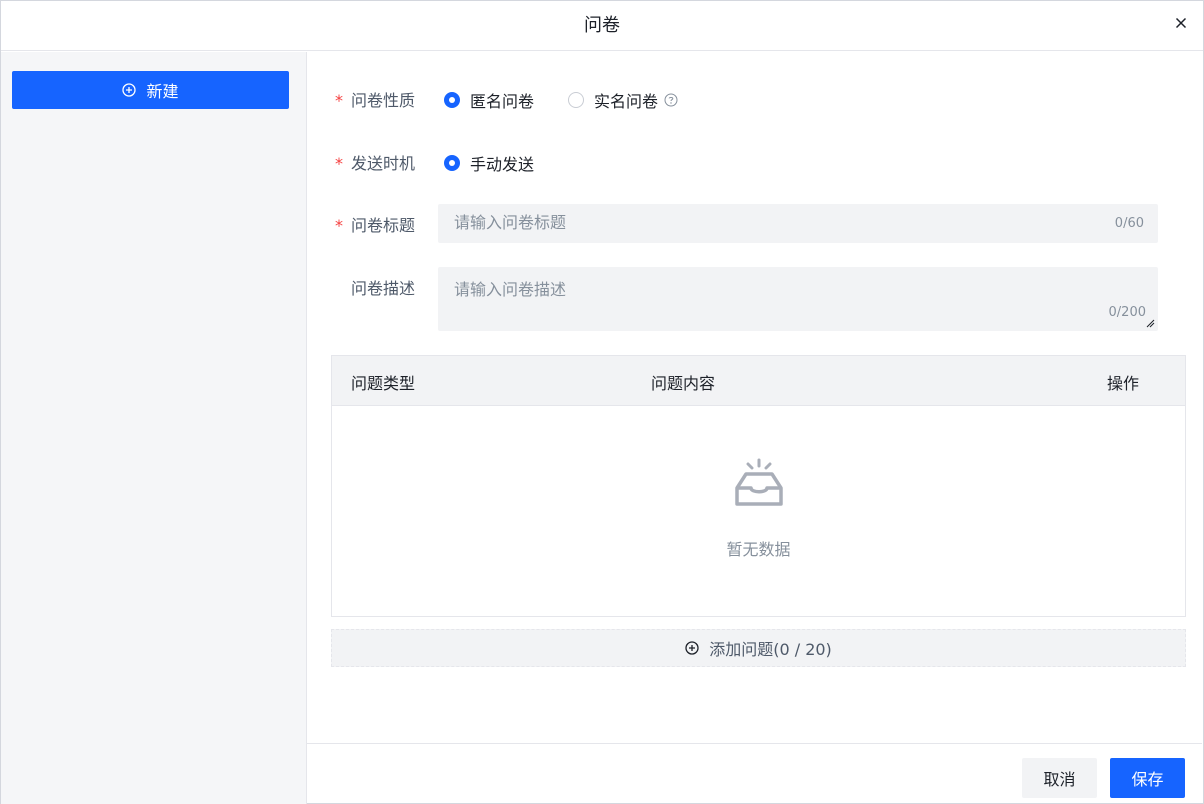  I want to click on new-button: 新建, so click(150, 90).